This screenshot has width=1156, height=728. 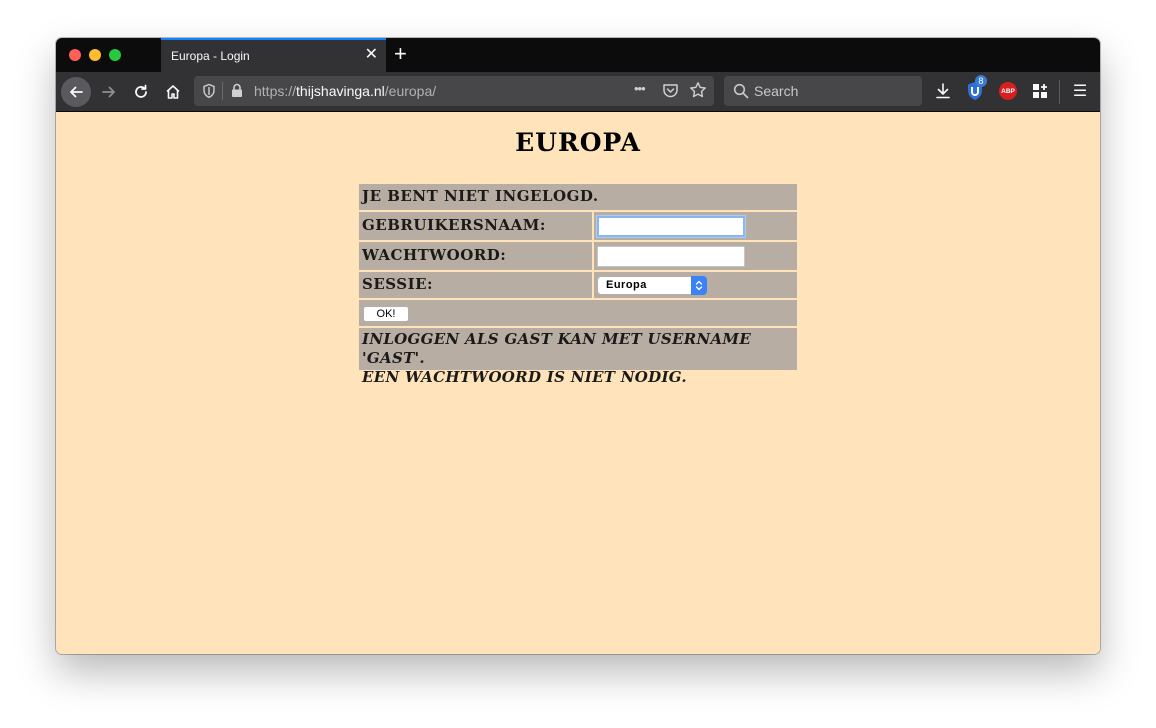 I want to click on login-status-text: JE BENT NIET INGELOGD., so click(x=480, y=196).